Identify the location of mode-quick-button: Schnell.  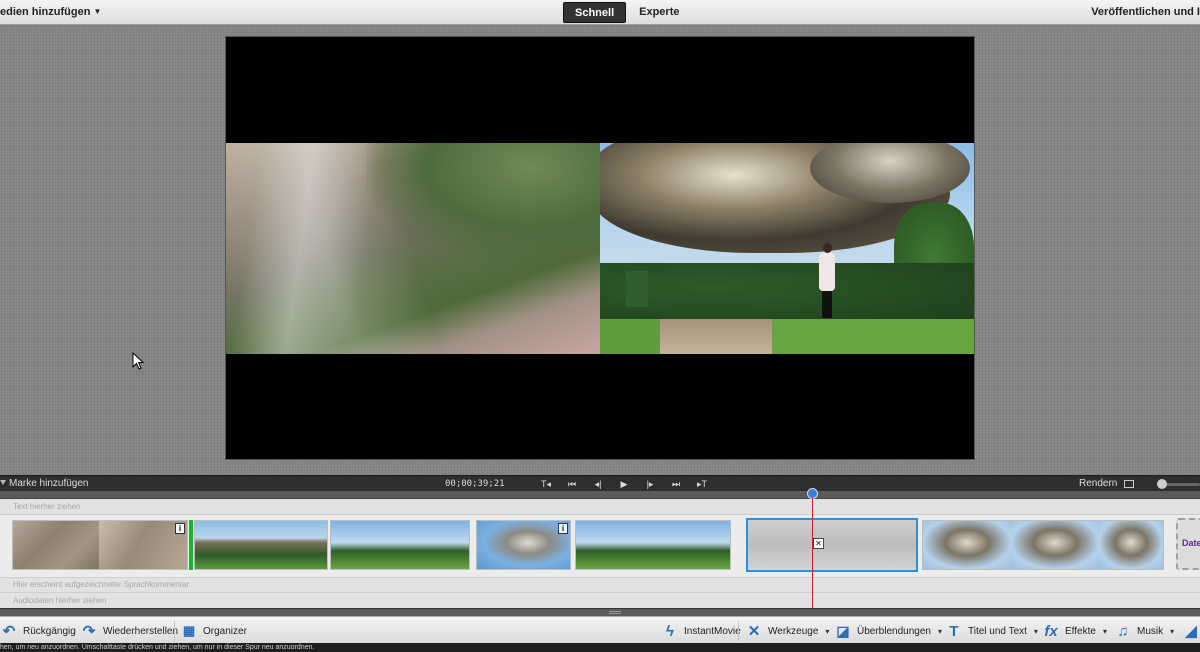
(595, 12).